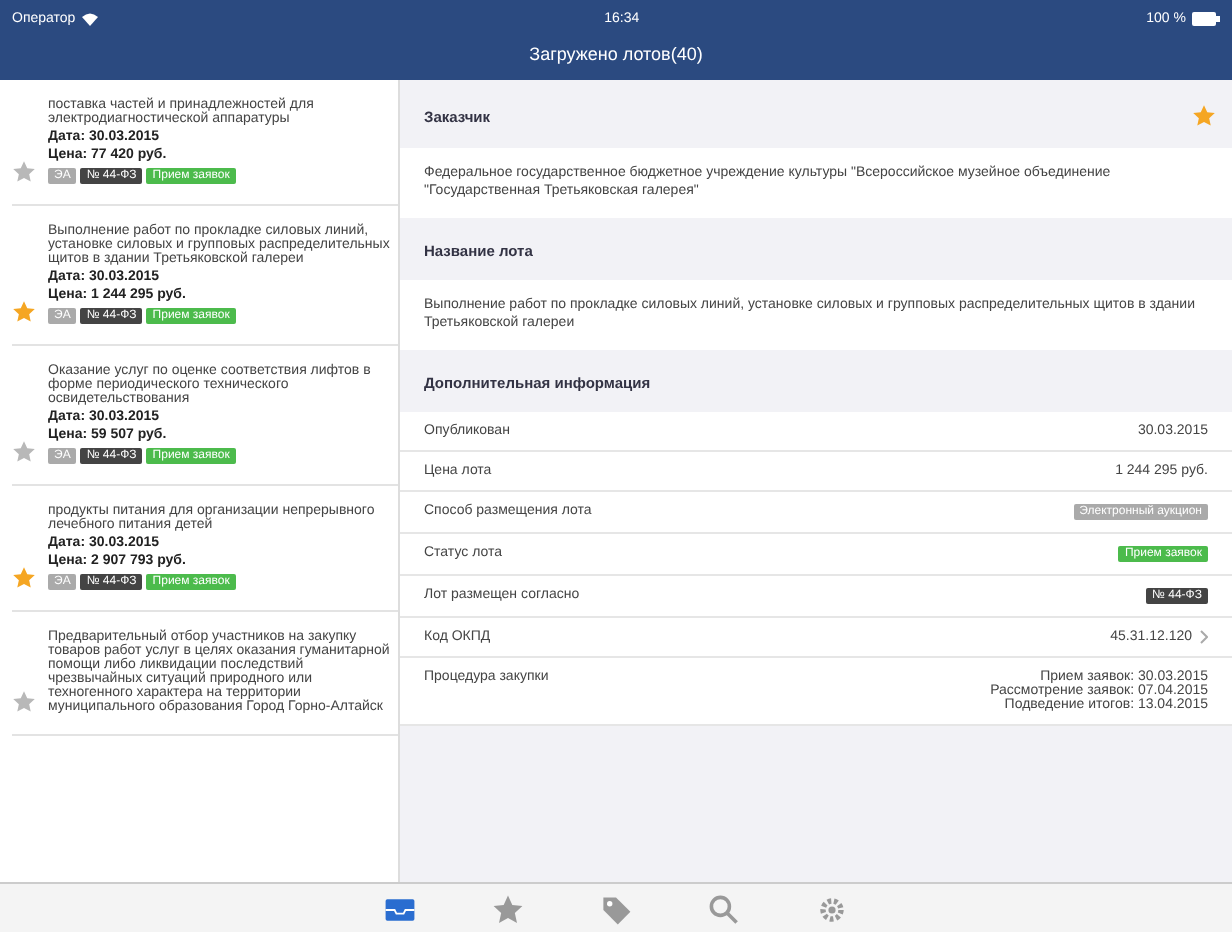 The image size is (1232, 932). What do you see at coordinates (616, 909) in the screenshot?
I see `tag-tab-icon` at bounding box center [616, 909].